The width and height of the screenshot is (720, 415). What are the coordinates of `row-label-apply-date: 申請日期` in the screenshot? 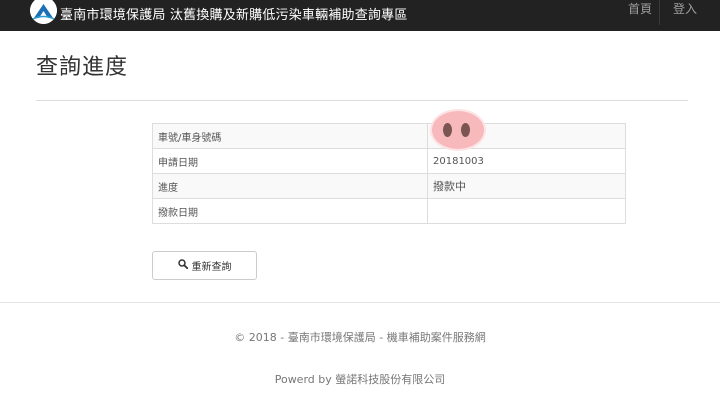 It's located at (290, 161).